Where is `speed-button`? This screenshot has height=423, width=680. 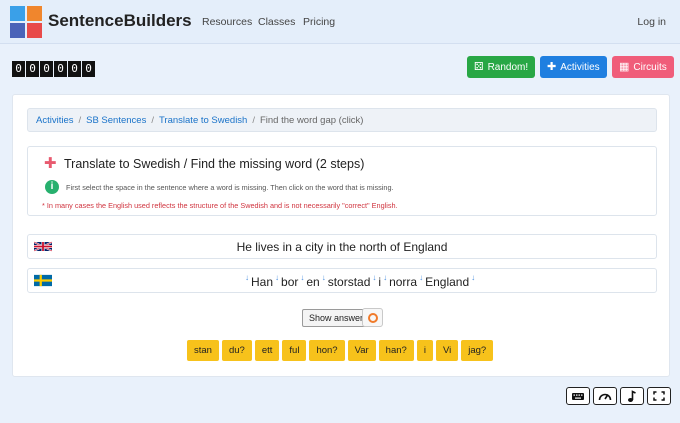 speed-button is located at coordinates (605, 396).